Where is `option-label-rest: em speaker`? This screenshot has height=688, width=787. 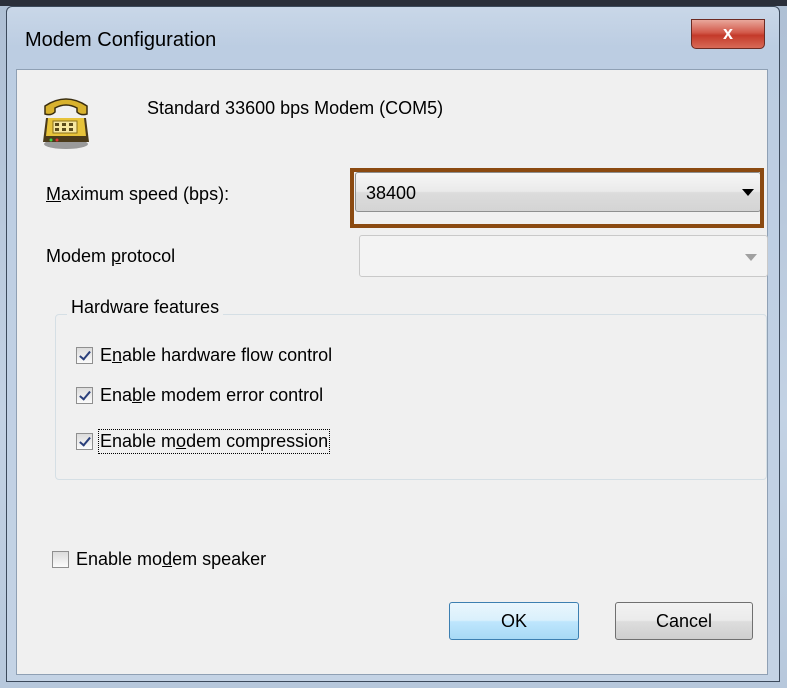
option-label-rest: em speaker is located at coordinates (219, 559).